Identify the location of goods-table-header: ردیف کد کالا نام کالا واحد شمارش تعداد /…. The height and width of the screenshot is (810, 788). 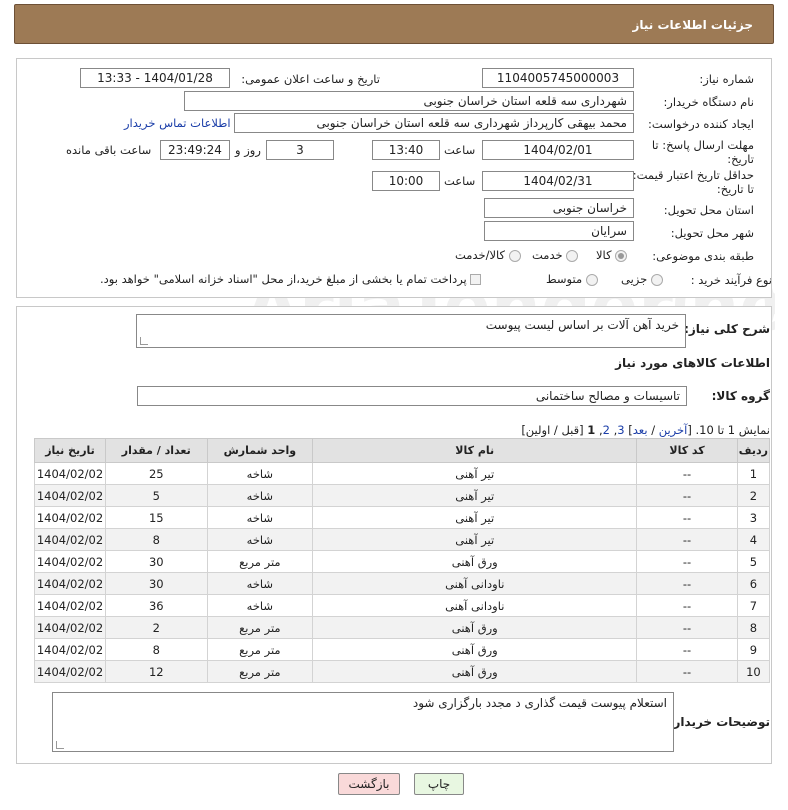
(402, 450).